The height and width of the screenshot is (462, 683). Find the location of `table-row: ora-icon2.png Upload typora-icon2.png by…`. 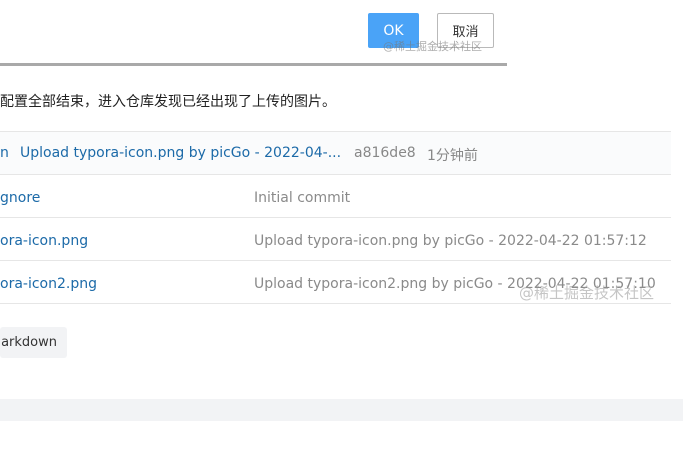

table-row: ora-icon2.png Upload typora-icon2.png by… is located at coordinates (335, 282).